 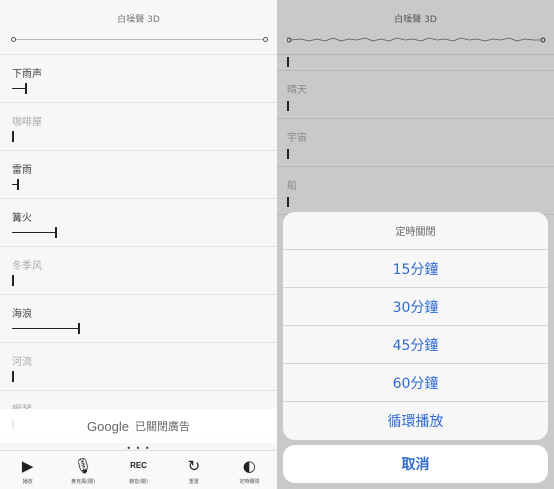 What do you see at coordinates (140, 39) in the screenshot?
I see `waveform-line` at bounding box center [140, 39].